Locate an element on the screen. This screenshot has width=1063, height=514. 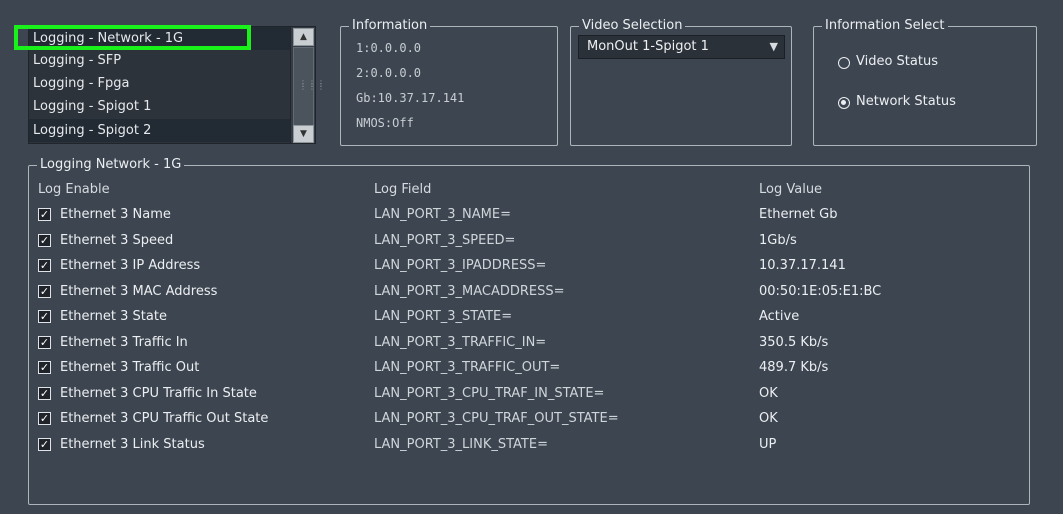
header-log-field: Log Field is located at coordinates (403, 189).